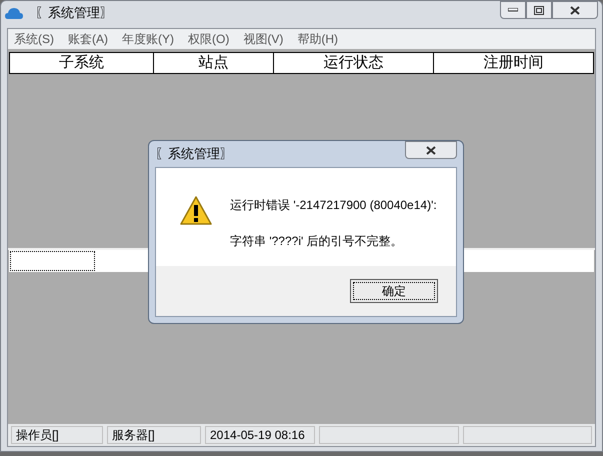  What do you see at coordinates (214, 63) in the screenshot?
I see `column-header: 站点` at bounding box center [214, 63].